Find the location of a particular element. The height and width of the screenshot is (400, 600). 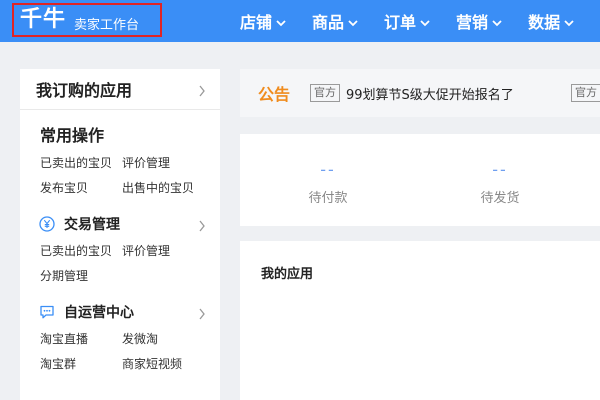

yen-circle-icon is located at coordinates (47, 224).